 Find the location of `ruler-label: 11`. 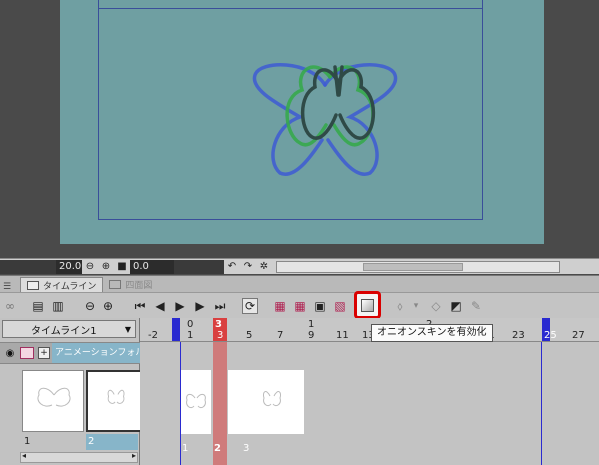

ruler-label: 11 is located at coordinates (342, 335).